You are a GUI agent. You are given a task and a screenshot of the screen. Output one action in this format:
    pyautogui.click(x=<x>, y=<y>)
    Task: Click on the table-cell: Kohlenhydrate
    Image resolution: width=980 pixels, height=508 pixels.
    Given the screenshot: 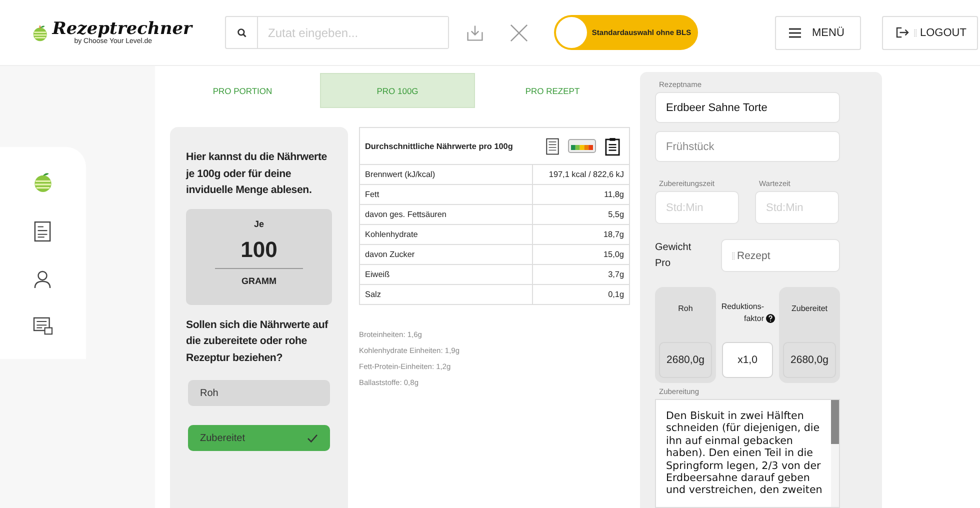 What is the action you would take?
    pyautogui.click(x=446, y=234)
    